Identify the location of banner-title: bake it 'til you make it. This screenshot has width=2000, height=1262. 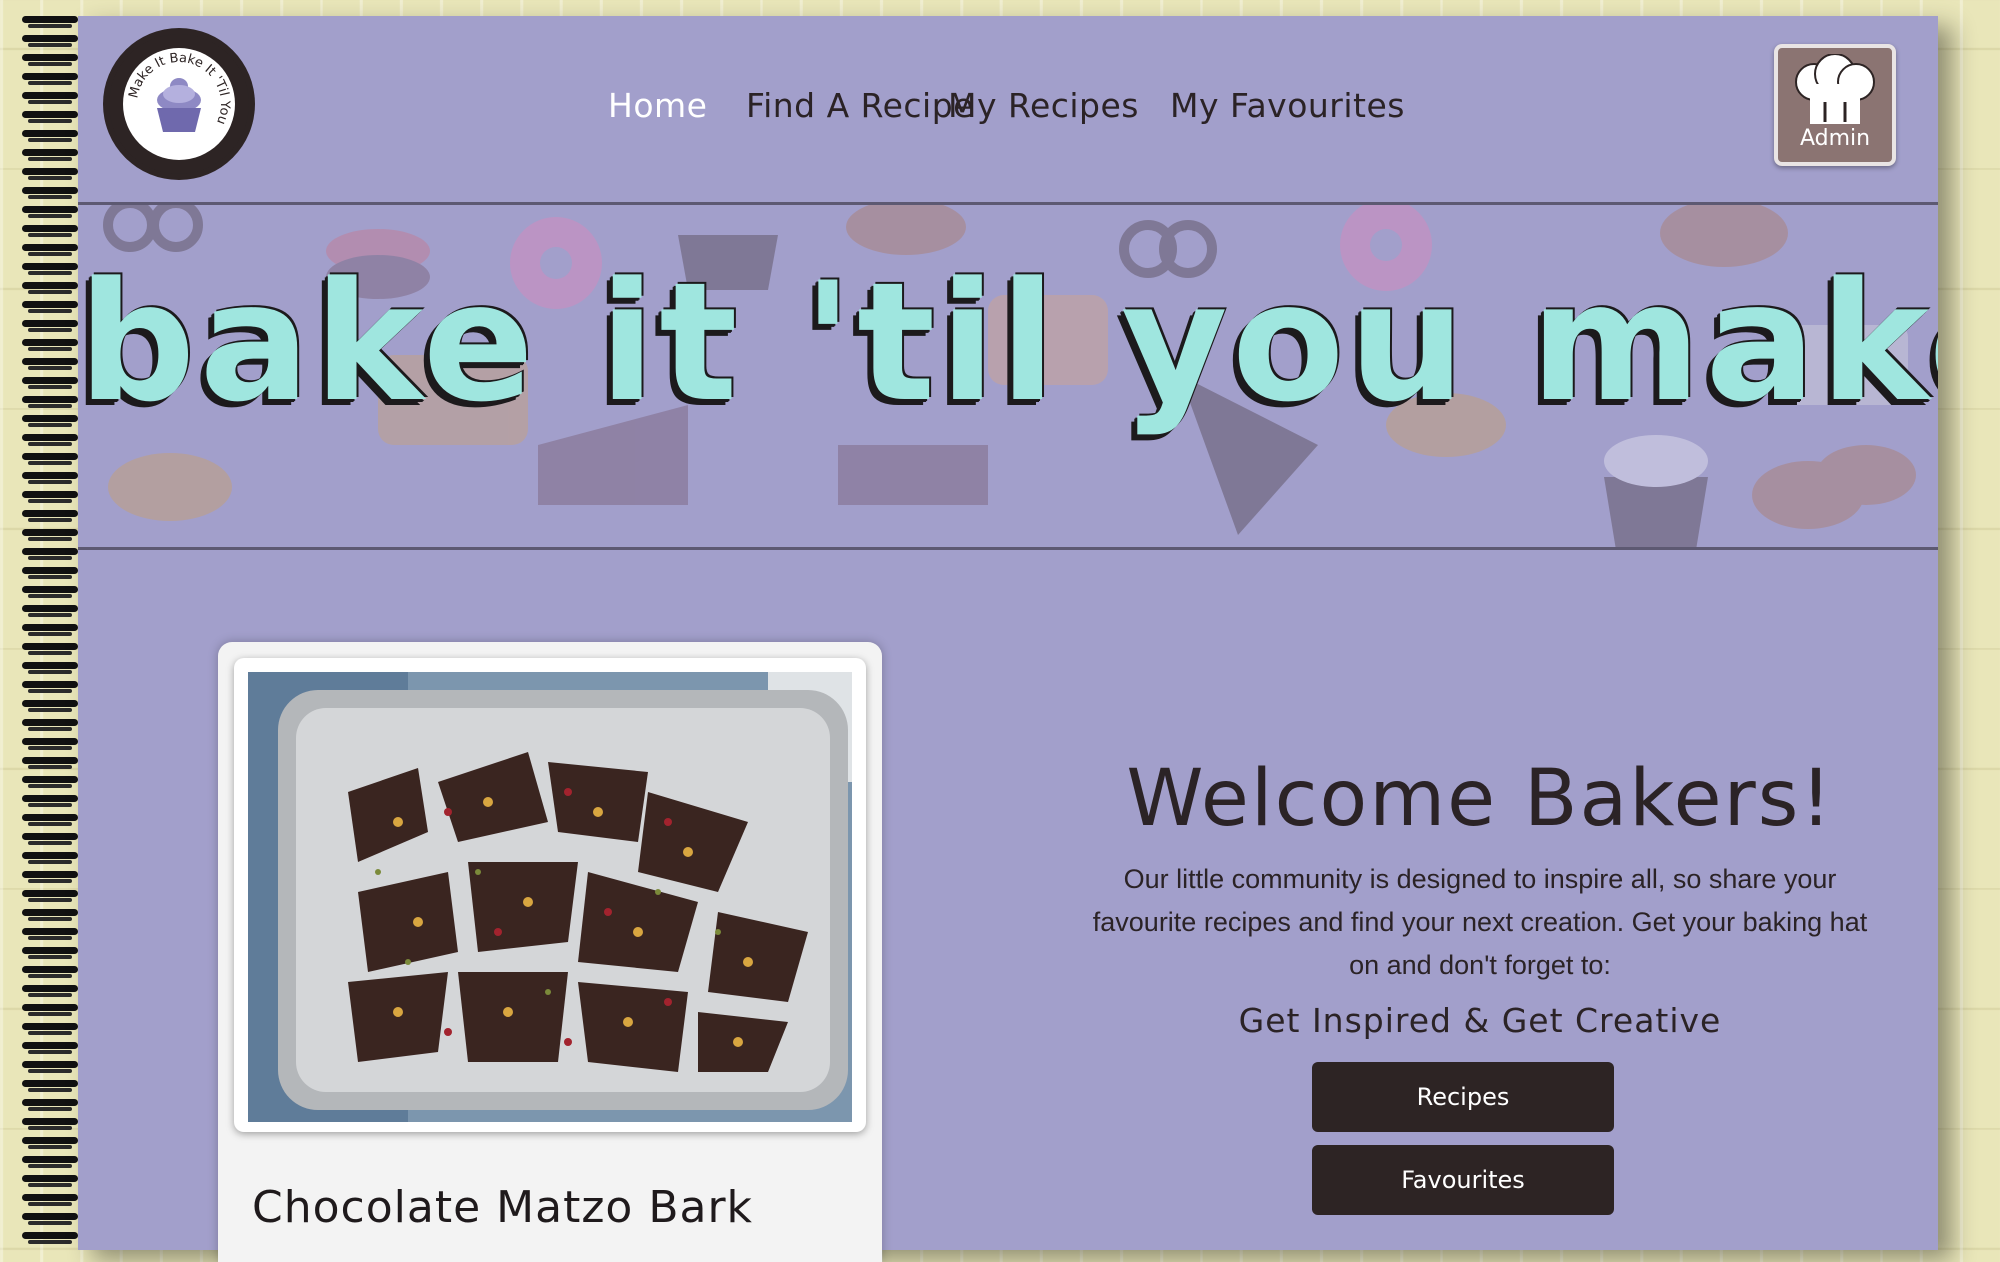
(1008, 342).